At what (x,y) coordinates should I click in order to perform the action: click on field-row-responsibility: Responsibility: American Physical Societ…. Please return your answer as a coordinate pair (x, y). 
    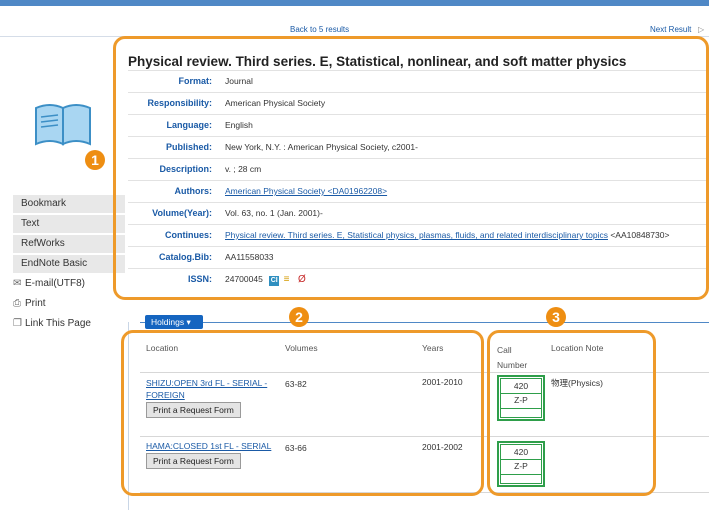
    Looking at the image, I should click on (418, 103).